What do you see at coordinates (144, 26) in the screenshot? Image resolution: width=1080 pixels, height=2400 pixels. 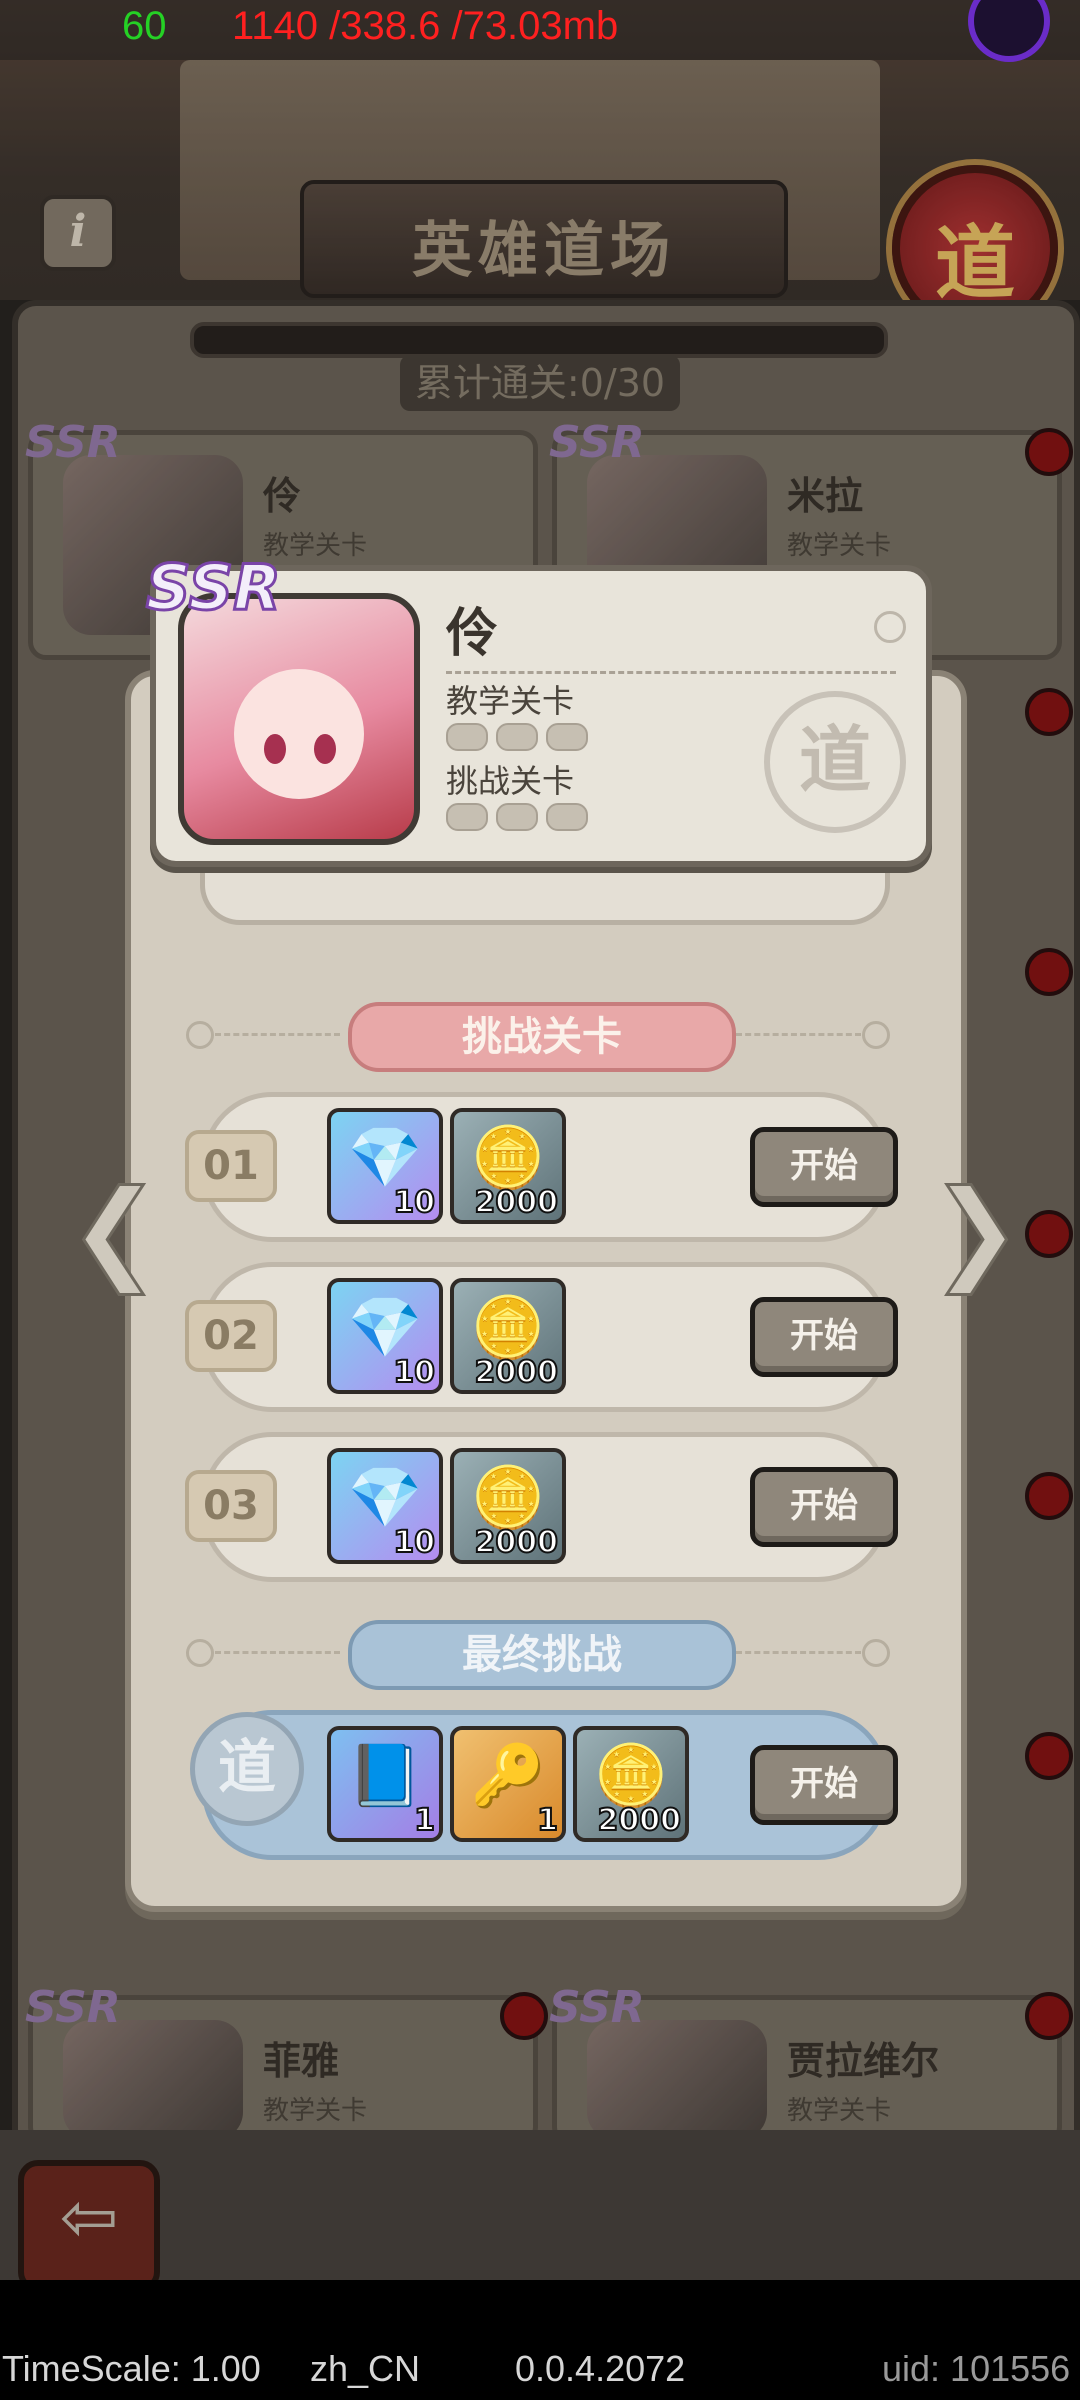 I see `fps-counter: 60` at bounding box center [144, 26].